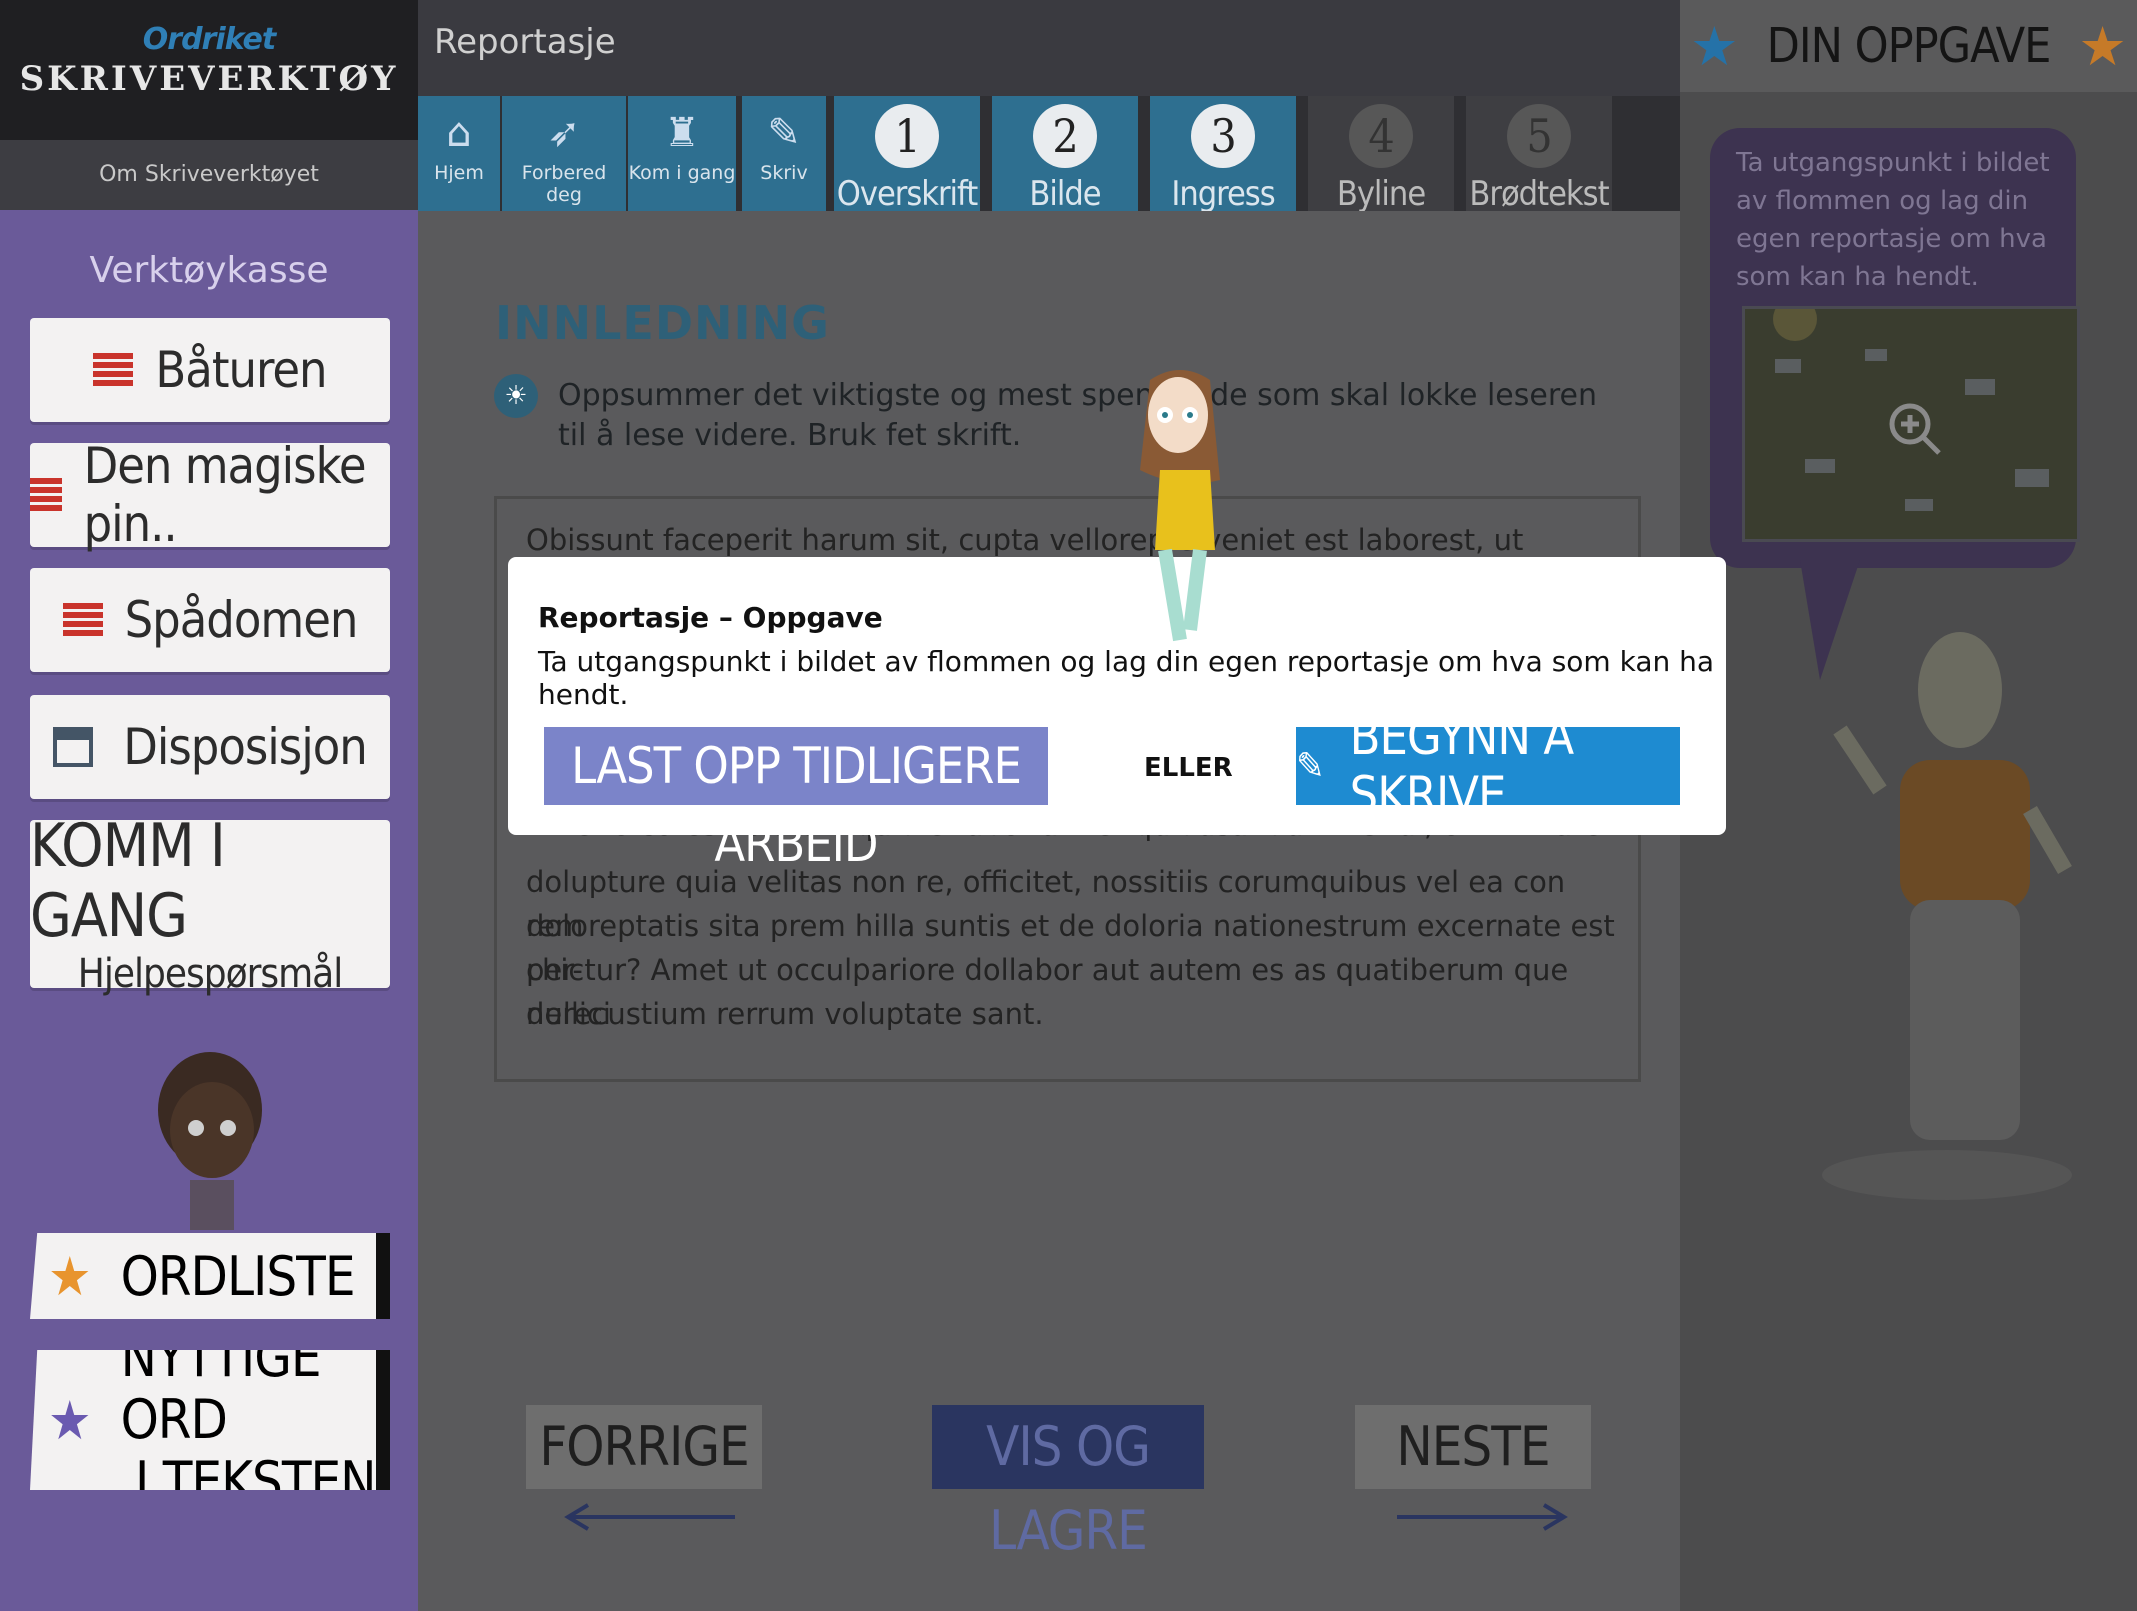  I want to click on dialog-title: Reportasje – Oppgave, so click(710, 617).